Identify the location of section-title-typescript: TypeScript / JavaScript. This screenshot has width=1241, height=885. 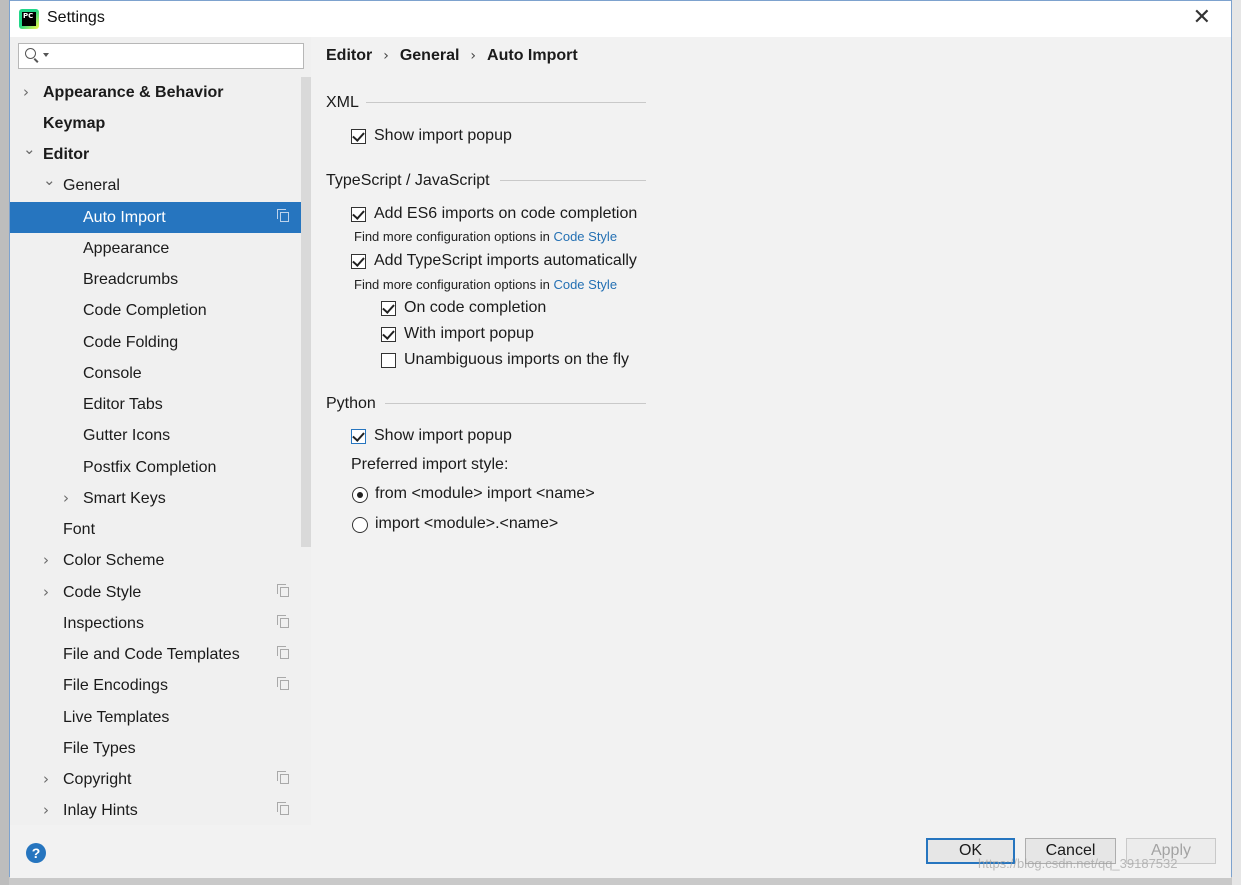
(408, 180).